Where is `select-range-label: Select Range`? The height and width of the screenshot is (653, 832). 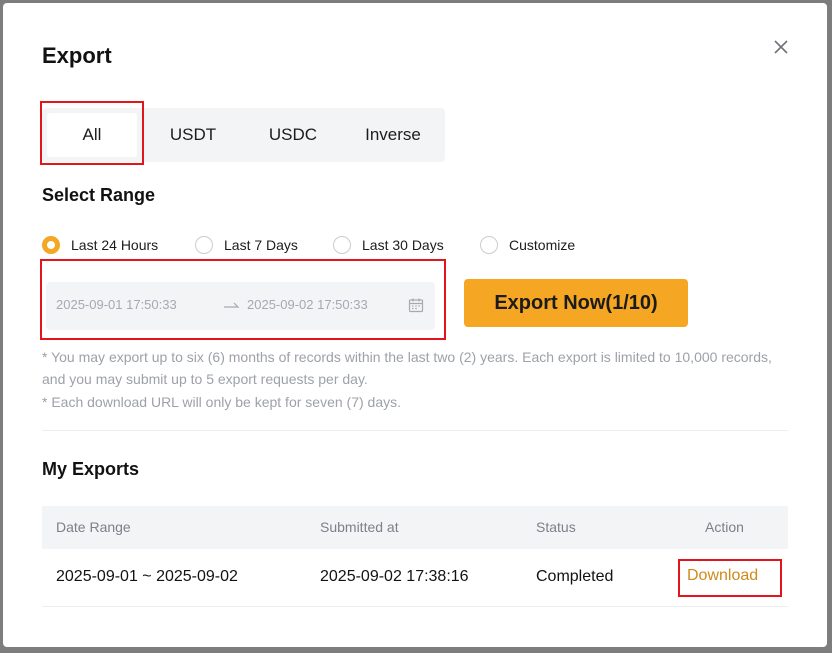 select-range-label: Select Range is located at coordinates (99, 195).